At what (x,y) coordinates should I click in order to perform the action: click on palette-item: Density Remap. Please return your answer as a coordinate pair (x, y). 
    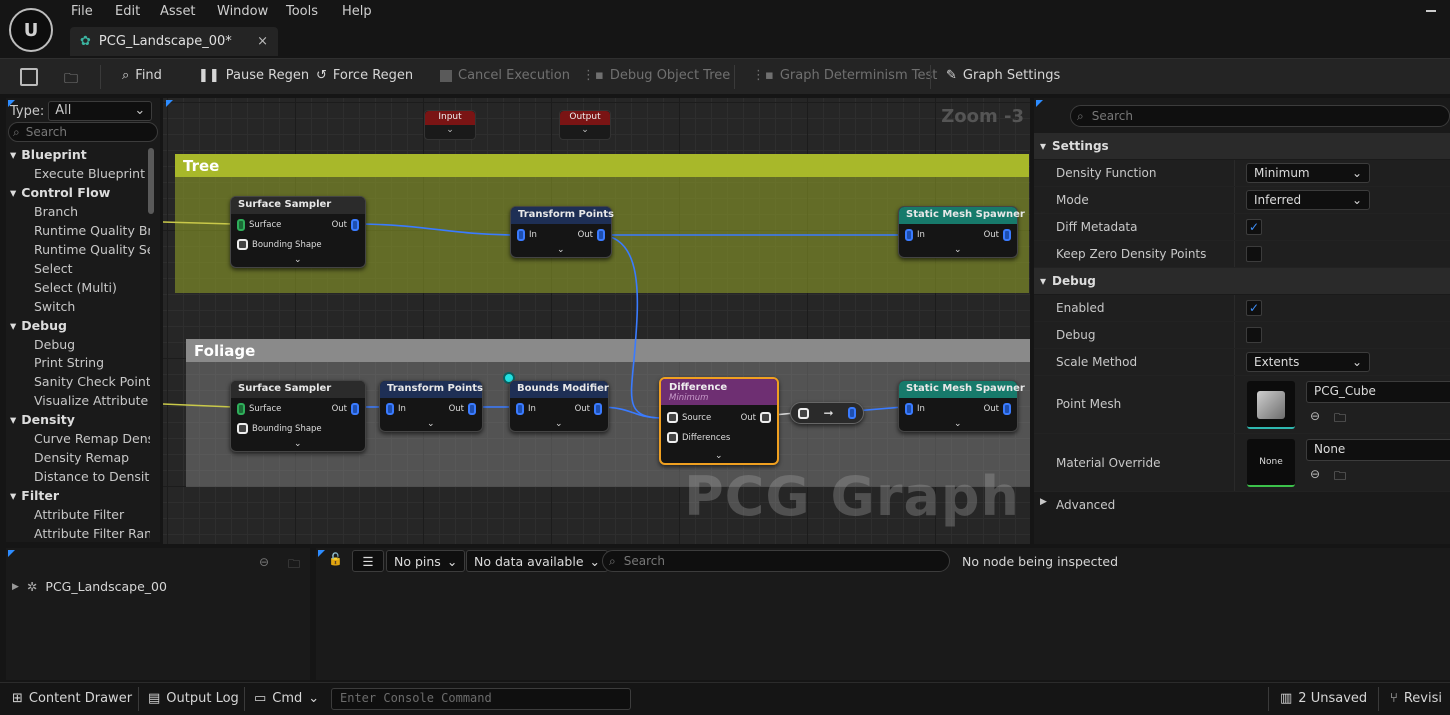
    Looking at the image, I should click on (92, 457).